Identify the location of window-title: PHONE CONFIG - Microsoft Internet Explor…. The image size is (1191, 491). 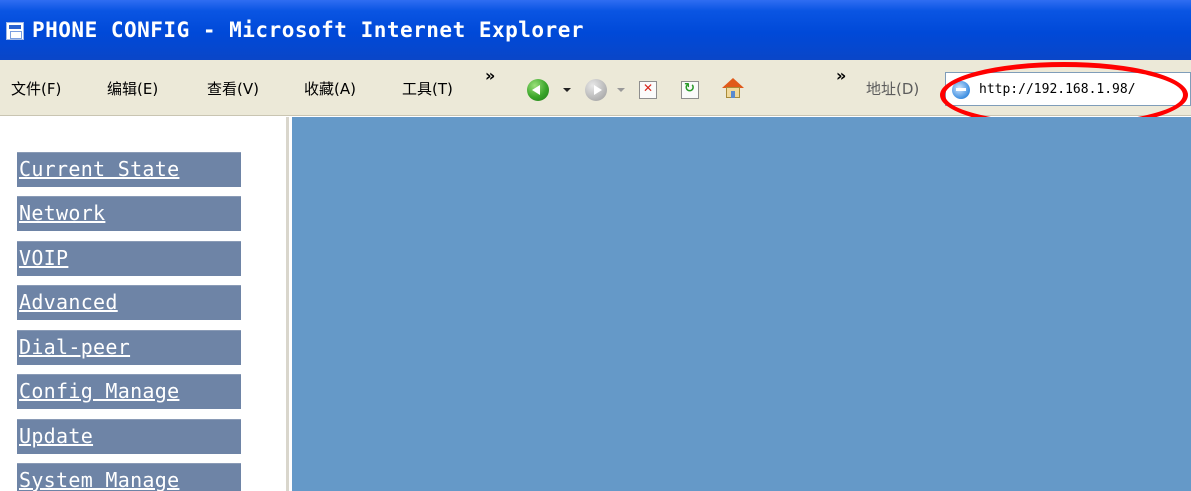
(308, 30).